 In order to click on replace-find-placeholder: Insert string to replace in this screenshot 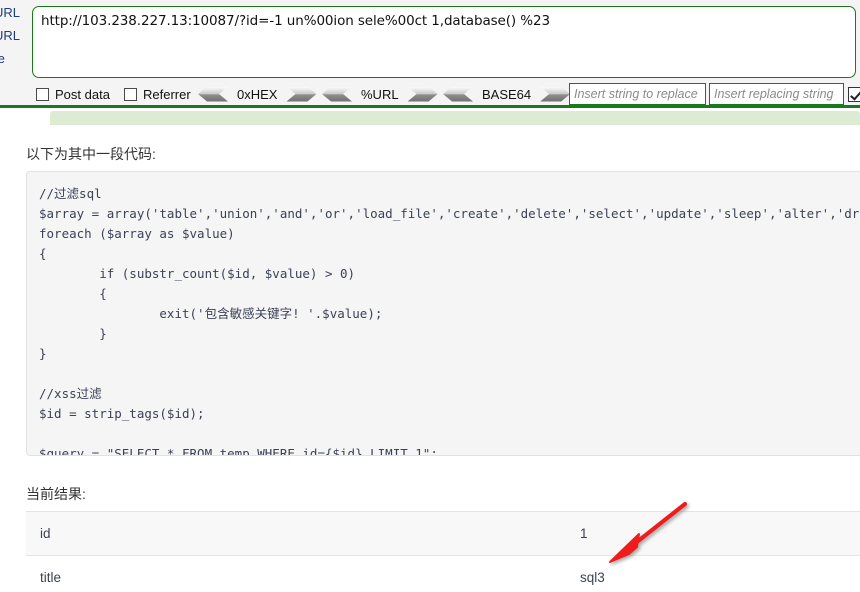, I will do `click(636, 94)`.